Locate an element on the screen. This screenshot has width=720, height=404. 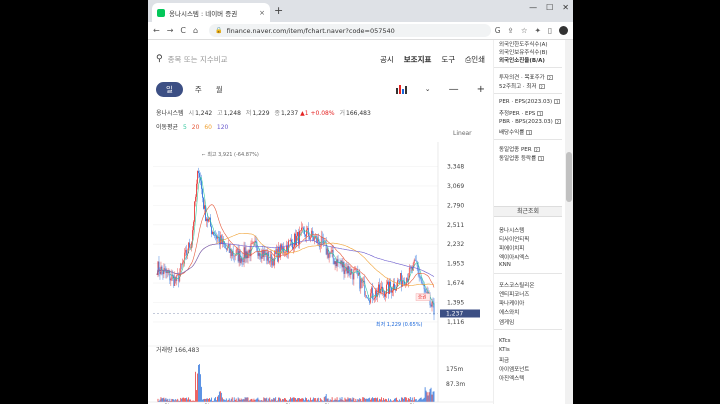
indicators-menu: 보조지표 is located at coordinates (418, 59).